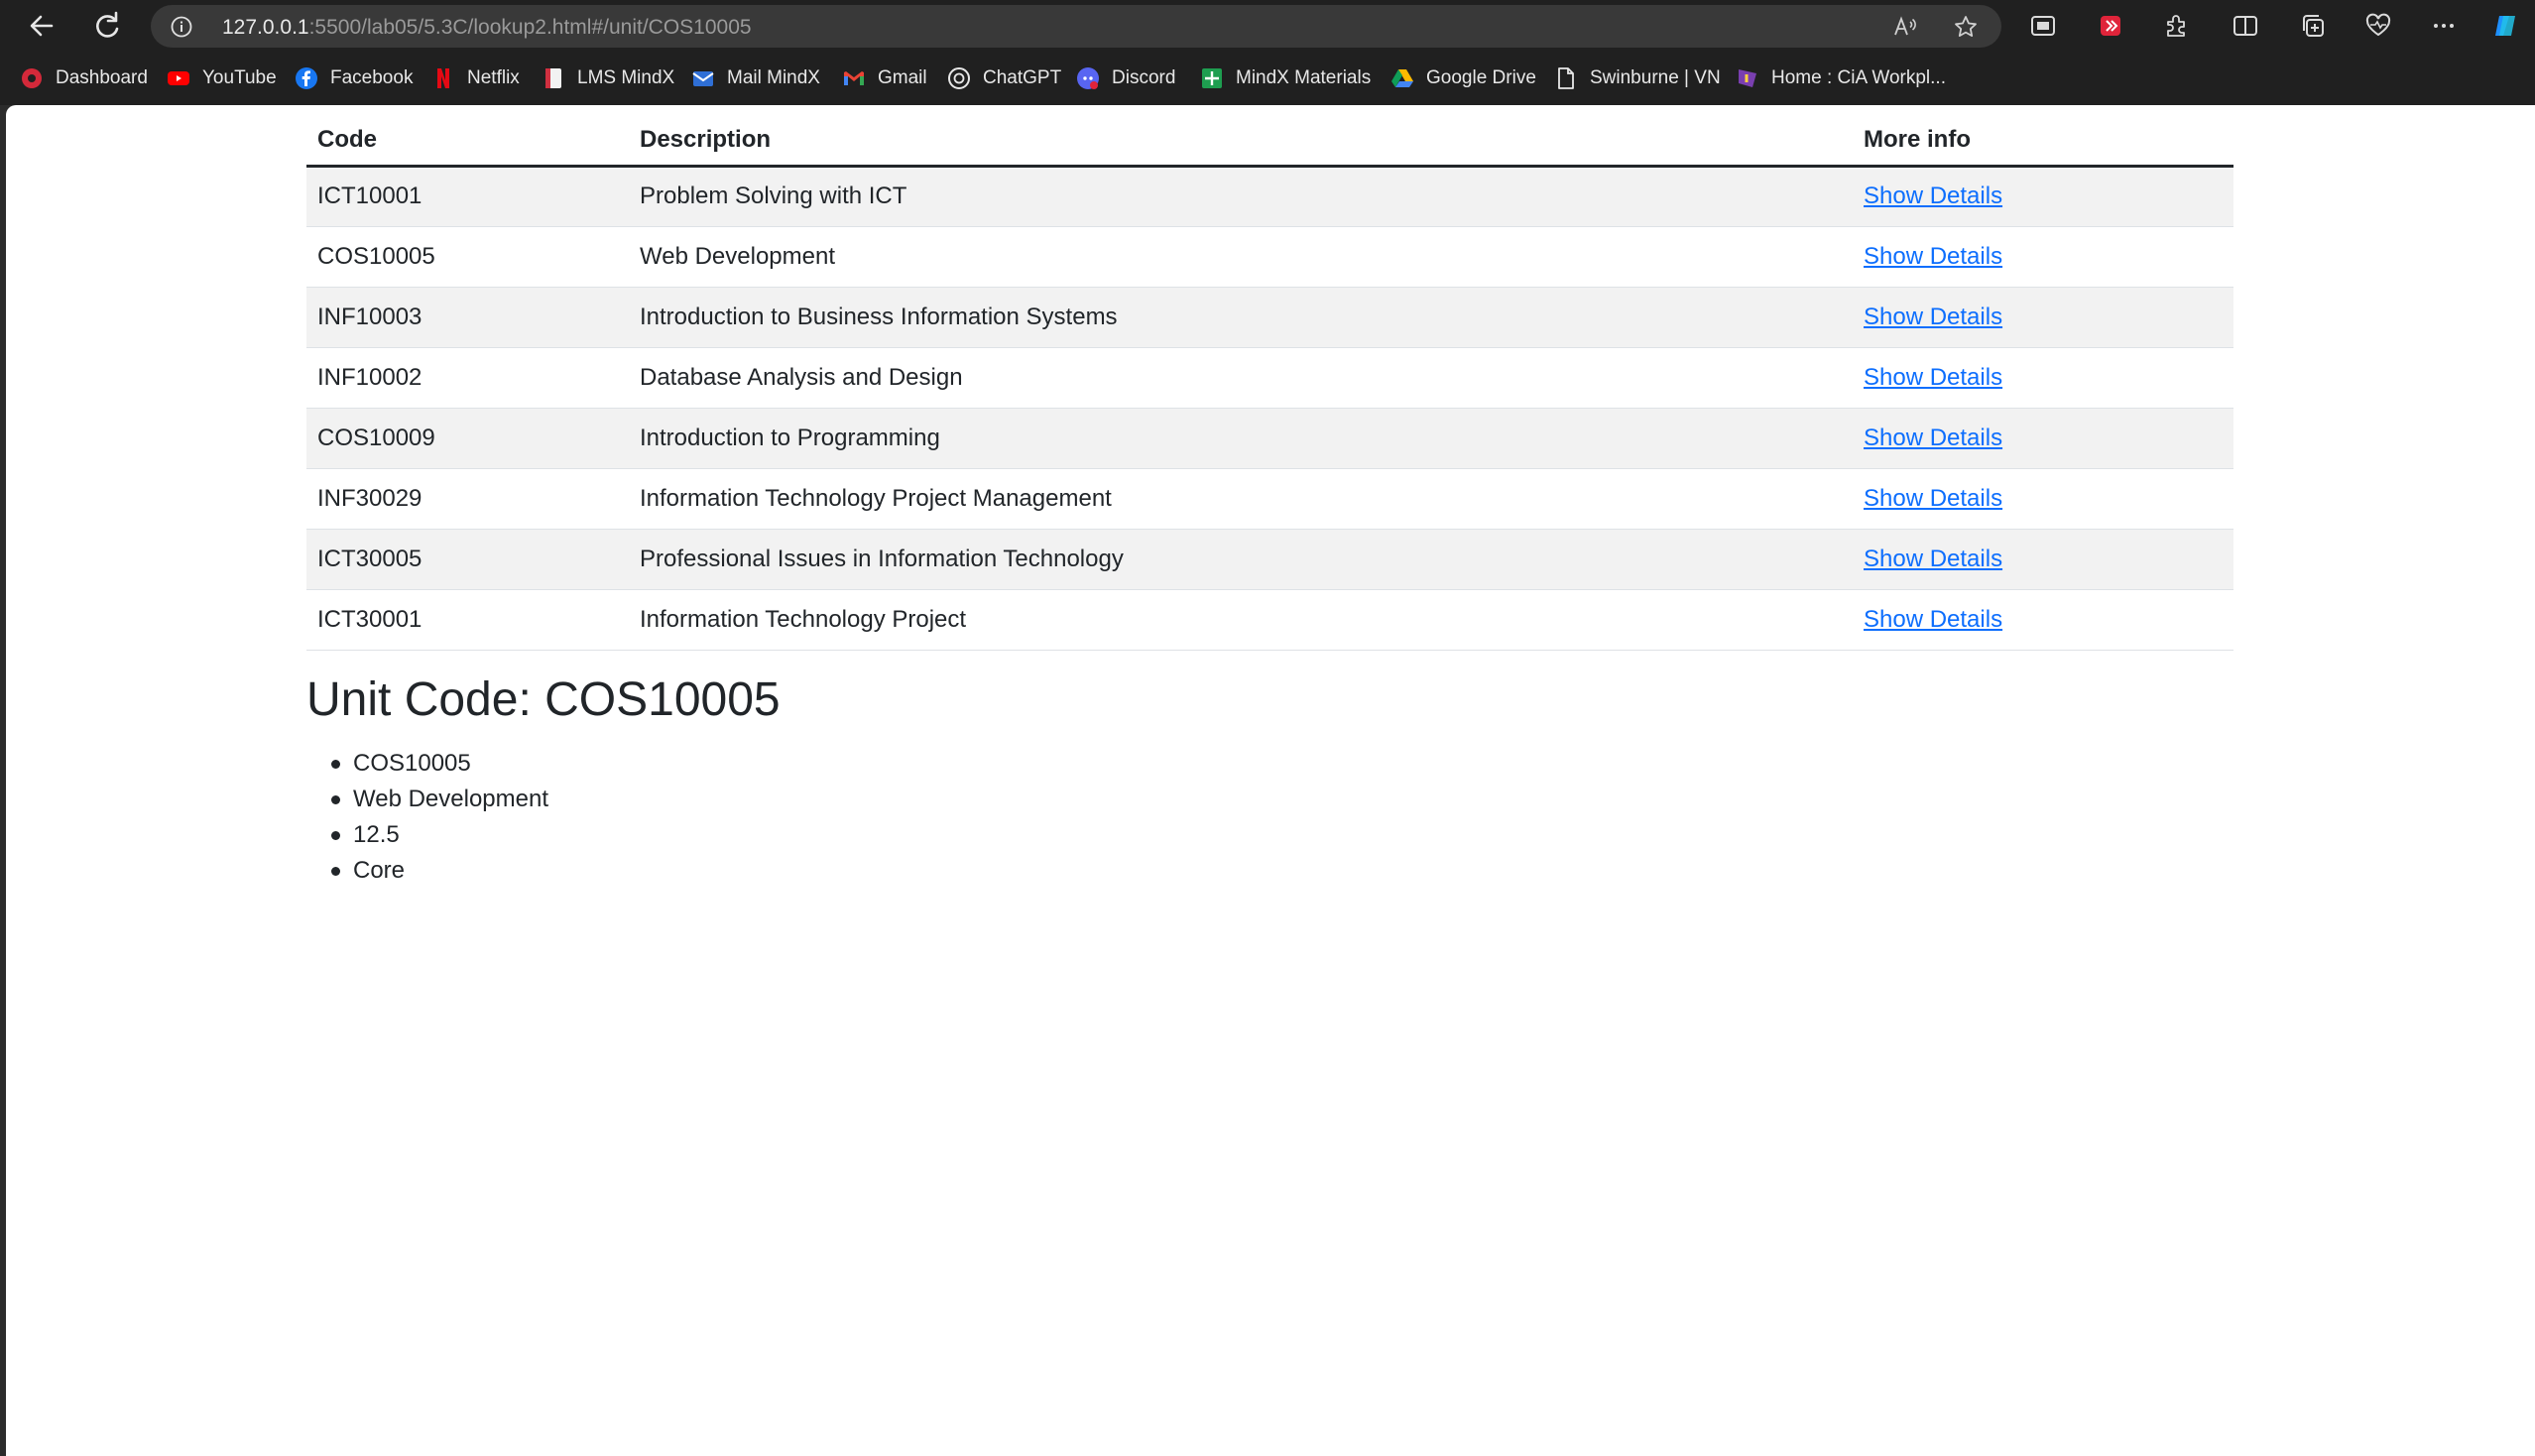 The height and width of the screenshot is (1456, 2535). Describe the element at coordinates (703, 78) in the screenshot. I see `mail-icon` at that location.